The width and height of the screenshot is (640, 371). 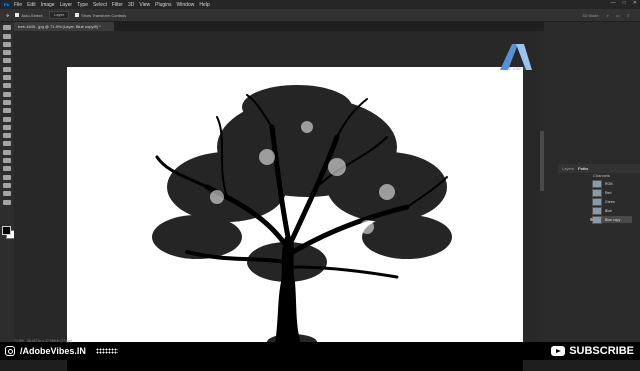 I want to click on auto-select-label: Auto-Select:, so click(x=32, y=15).